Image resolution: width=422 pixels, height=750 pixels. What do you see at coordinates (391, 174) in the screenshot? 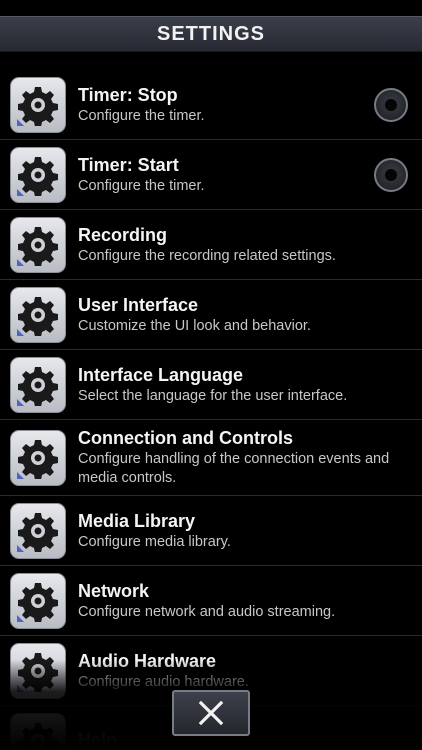
I see `timer-start-radio` at bounding box center [391, 174].